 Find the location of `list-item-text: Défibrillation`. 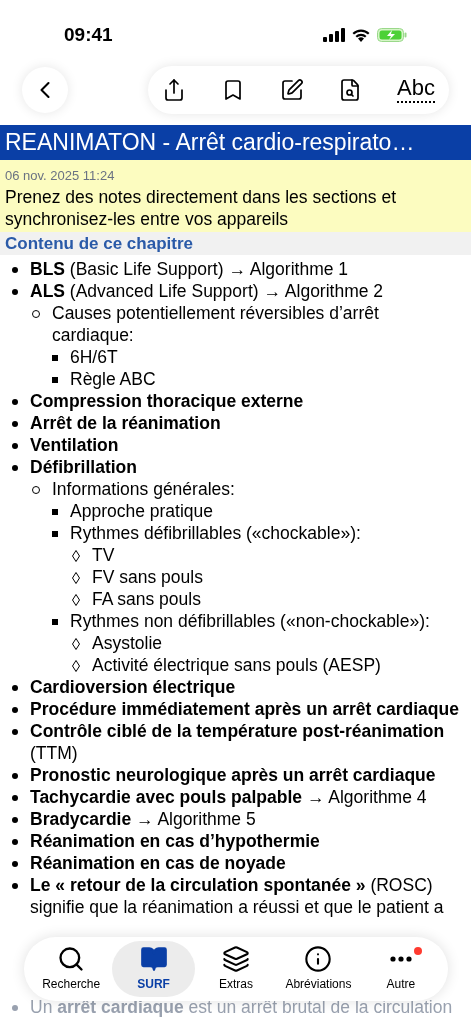

list-item-text: Défibrillation is located at coordinates (83, 466).